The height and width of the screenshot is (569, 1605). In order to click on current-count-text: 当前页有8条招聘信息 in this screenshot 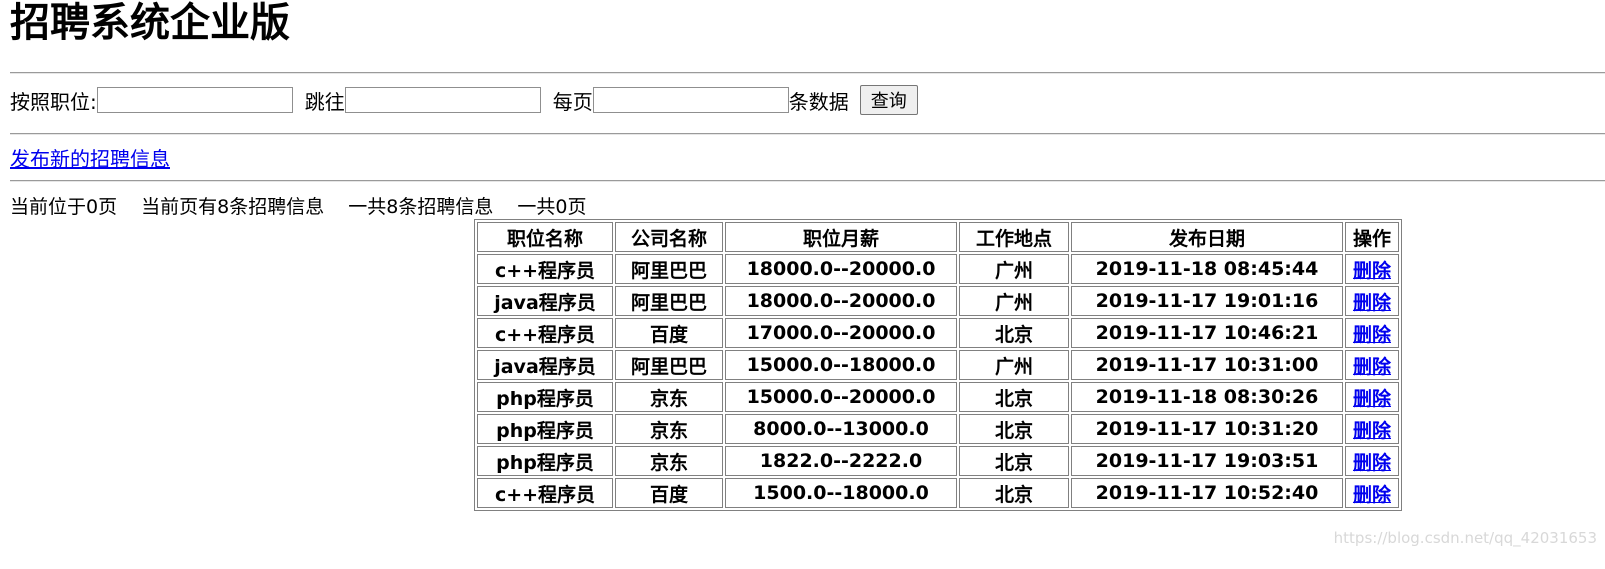, I will do `click(233, 207)`.